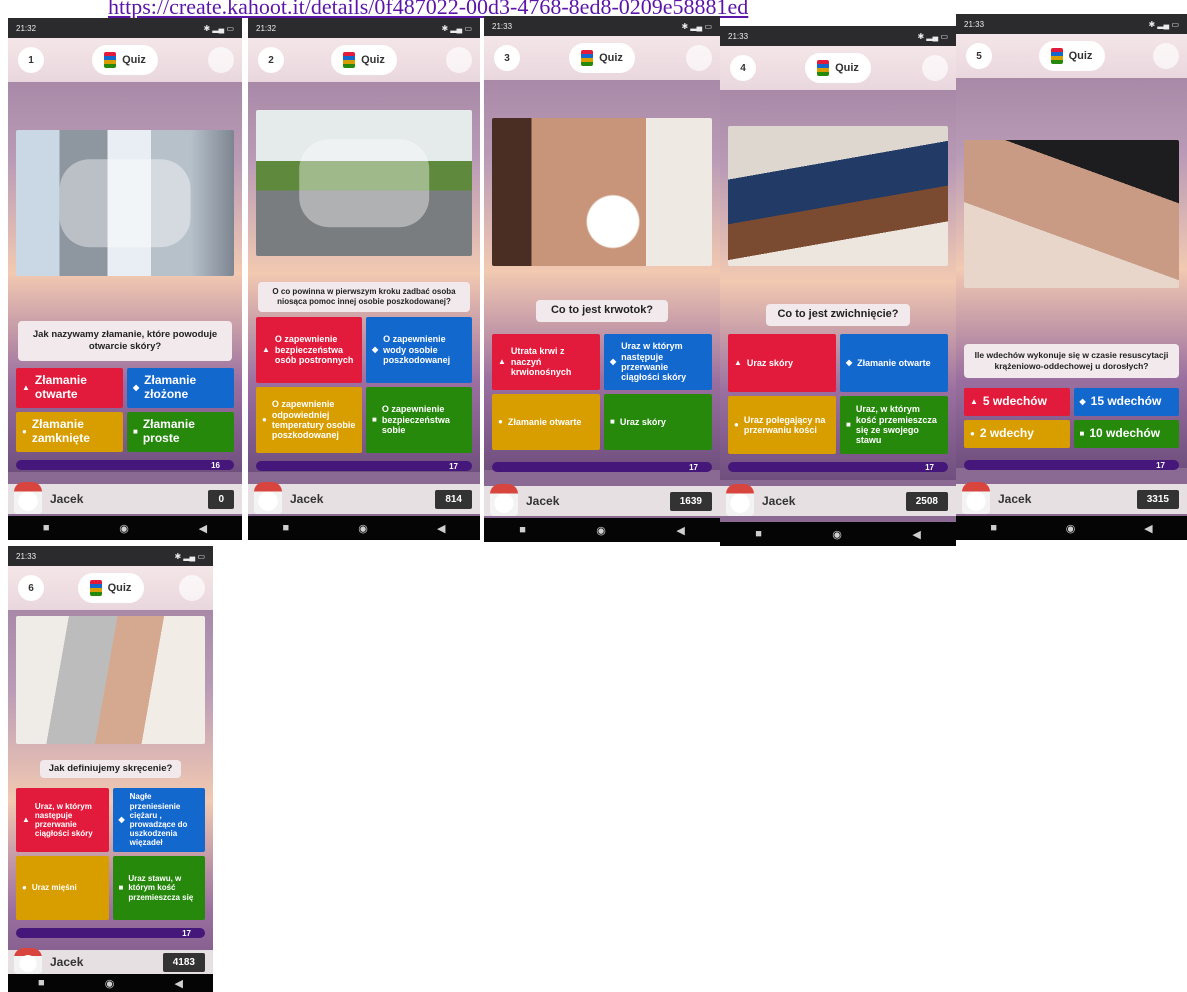  What do you see at coordinates (69, 432) in the screenshot?
I see `answer-button: ● Złamanie zamknięte` at bounding box center [69, 432].